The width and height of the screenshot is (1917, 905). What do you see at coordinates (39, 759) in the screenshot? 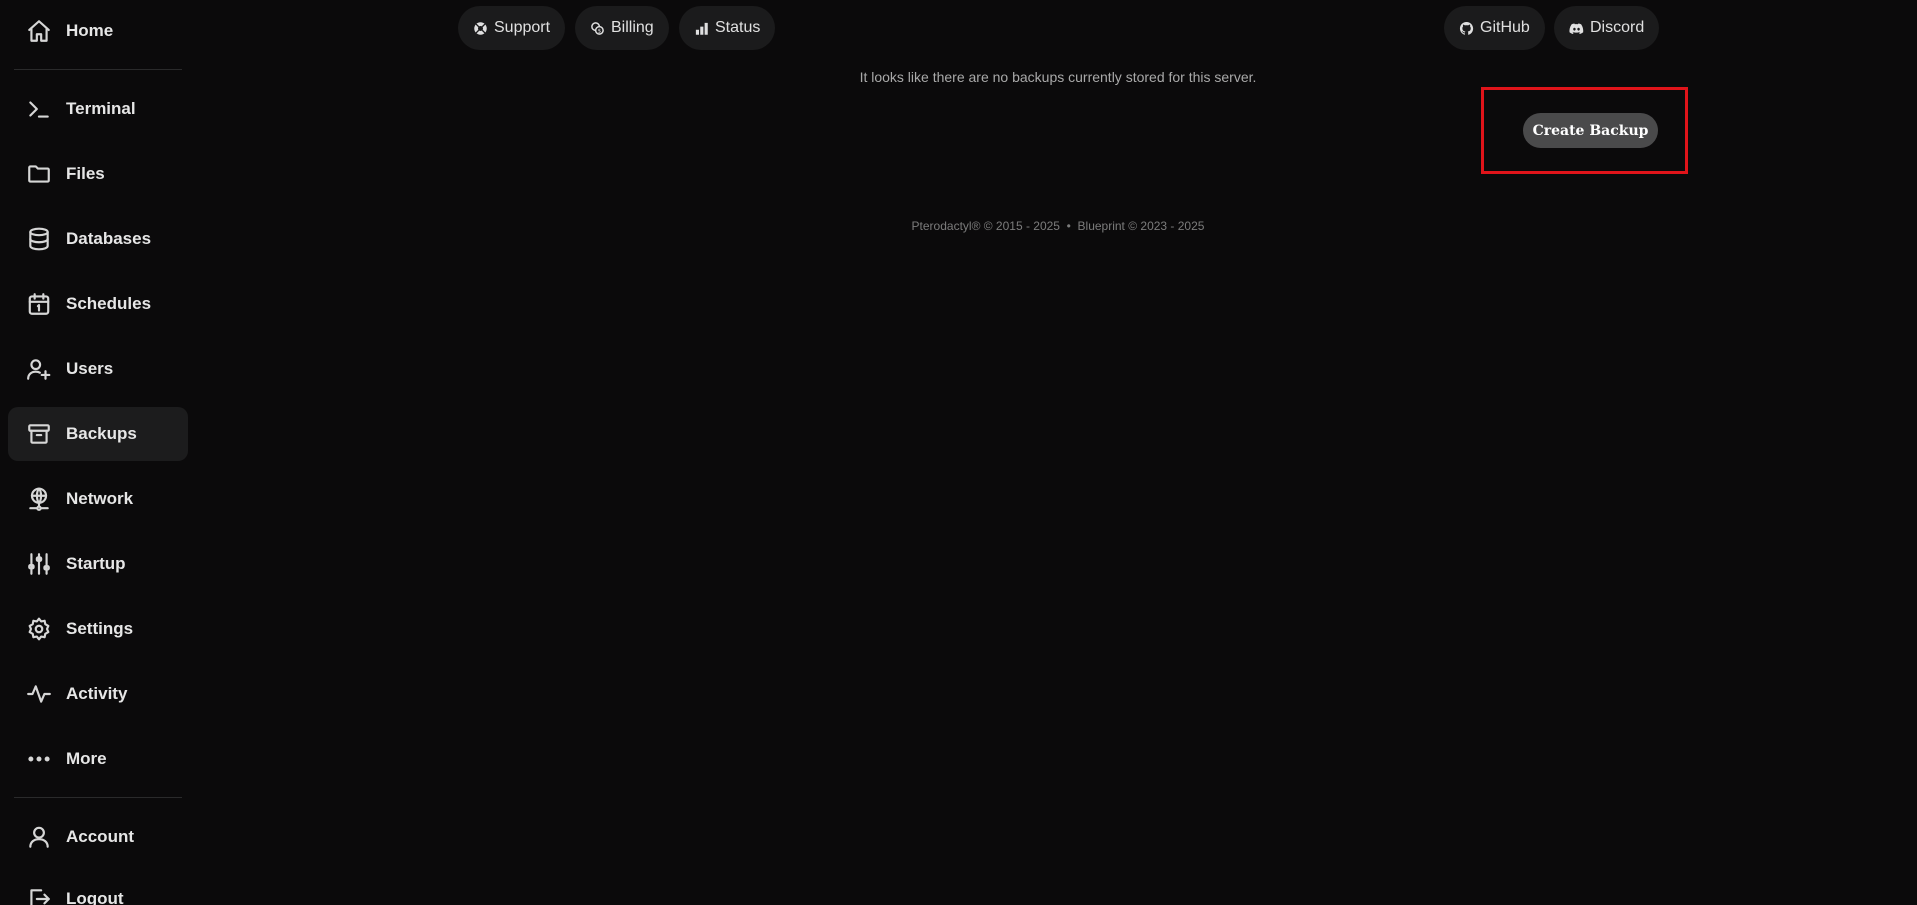
I see `more-dots-icon` at bounding box center [39, 759].